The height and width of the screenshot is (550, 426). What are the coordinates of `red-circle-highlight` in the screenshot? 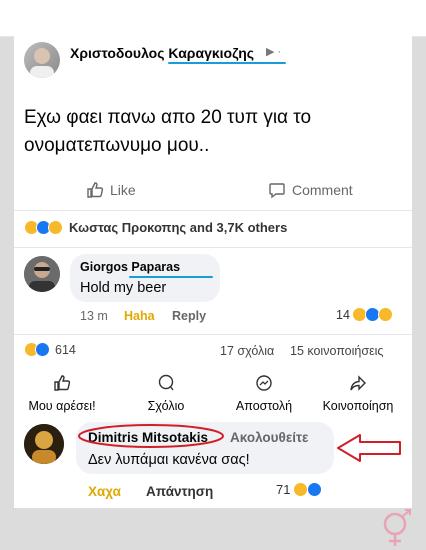 It's located at (151, 436).